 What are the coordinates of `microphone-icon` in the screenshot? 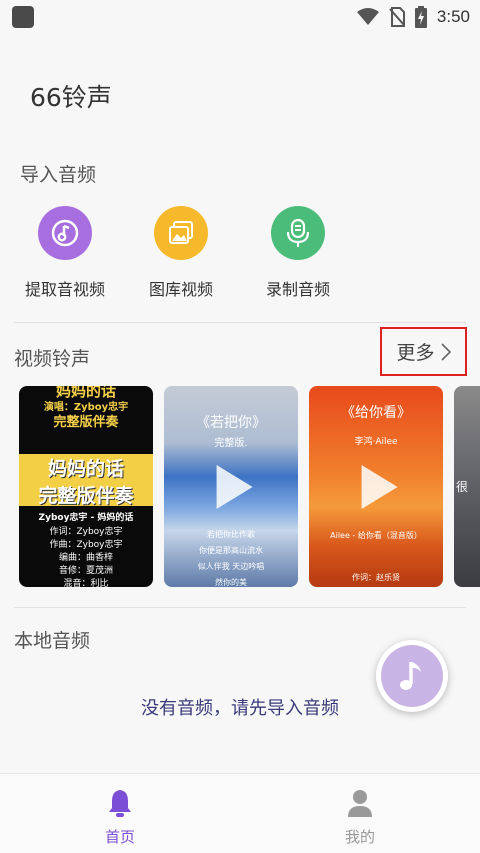 It's located at (298, 233).